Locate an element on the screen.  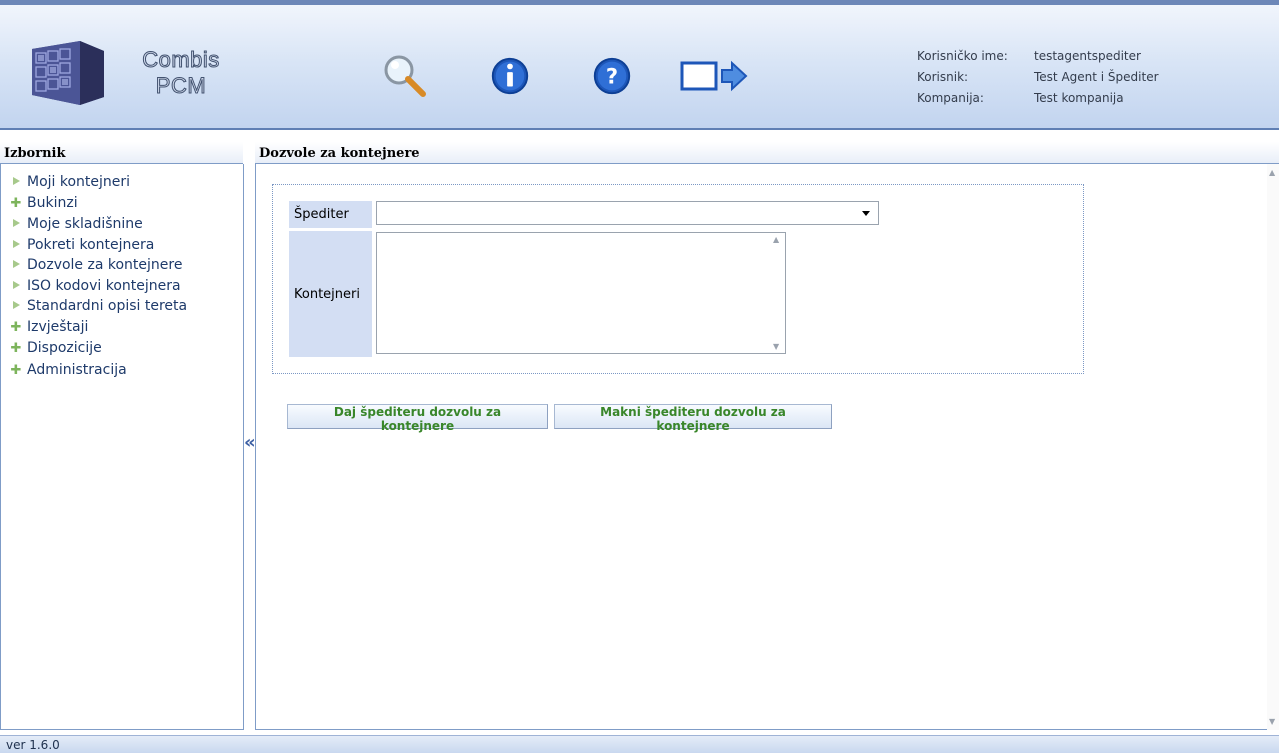
sidebar-item-dozvole-za-kontejnere: Dozvole za kontejnere is located at coordinates (126, 265).